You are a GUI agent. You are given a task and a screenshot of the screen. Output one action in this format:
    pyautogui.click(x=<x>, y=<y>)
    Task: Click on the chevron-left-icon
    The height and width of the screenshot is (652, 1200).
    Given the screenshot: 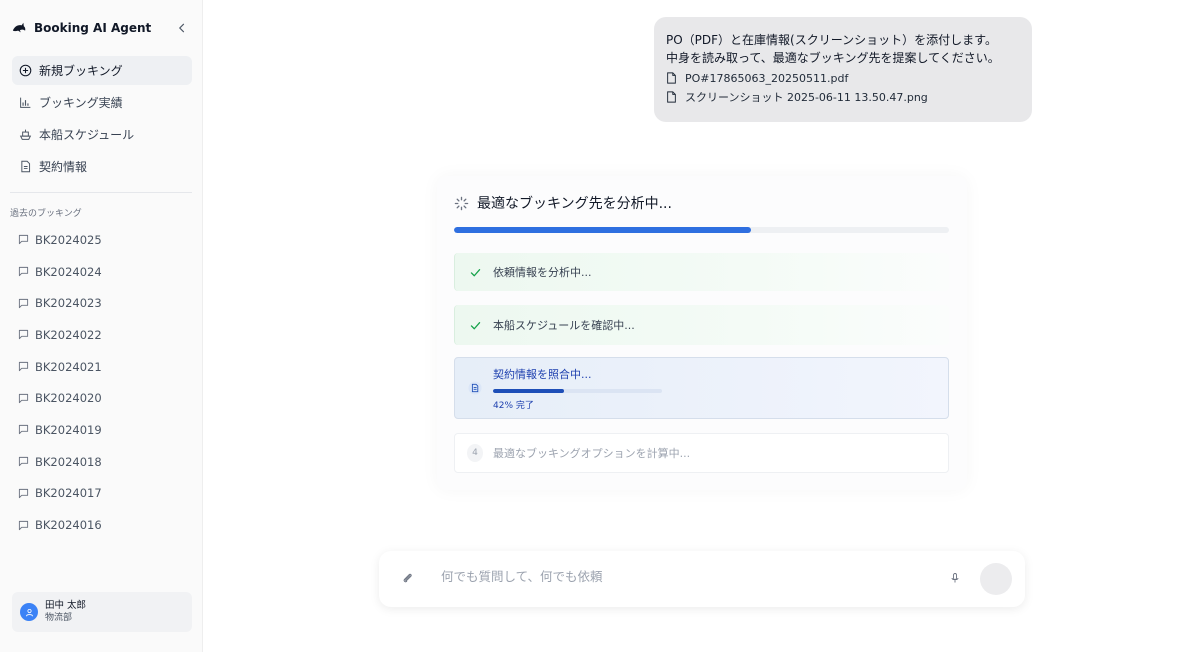 What is the action you would take?
    pyautogui.click(x=182, y=28)
    